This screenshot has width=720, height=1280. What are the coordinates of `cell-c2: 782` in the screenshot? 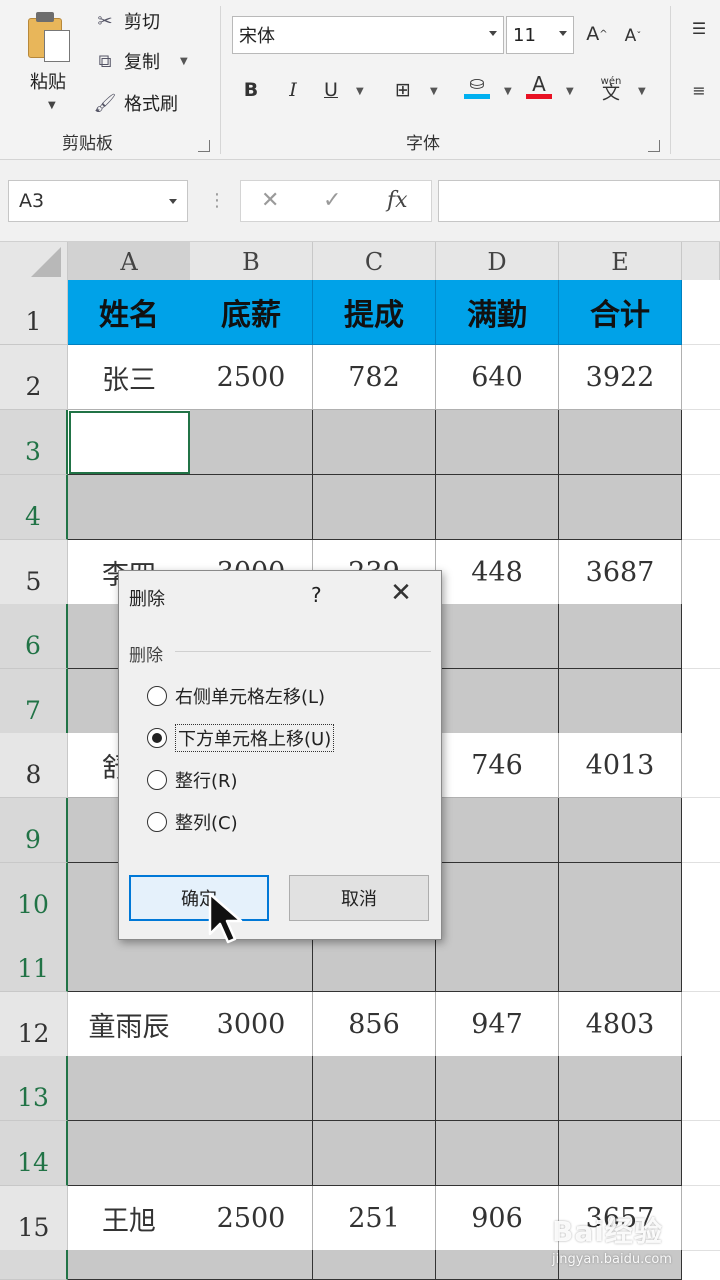 It's located at (374, 377).